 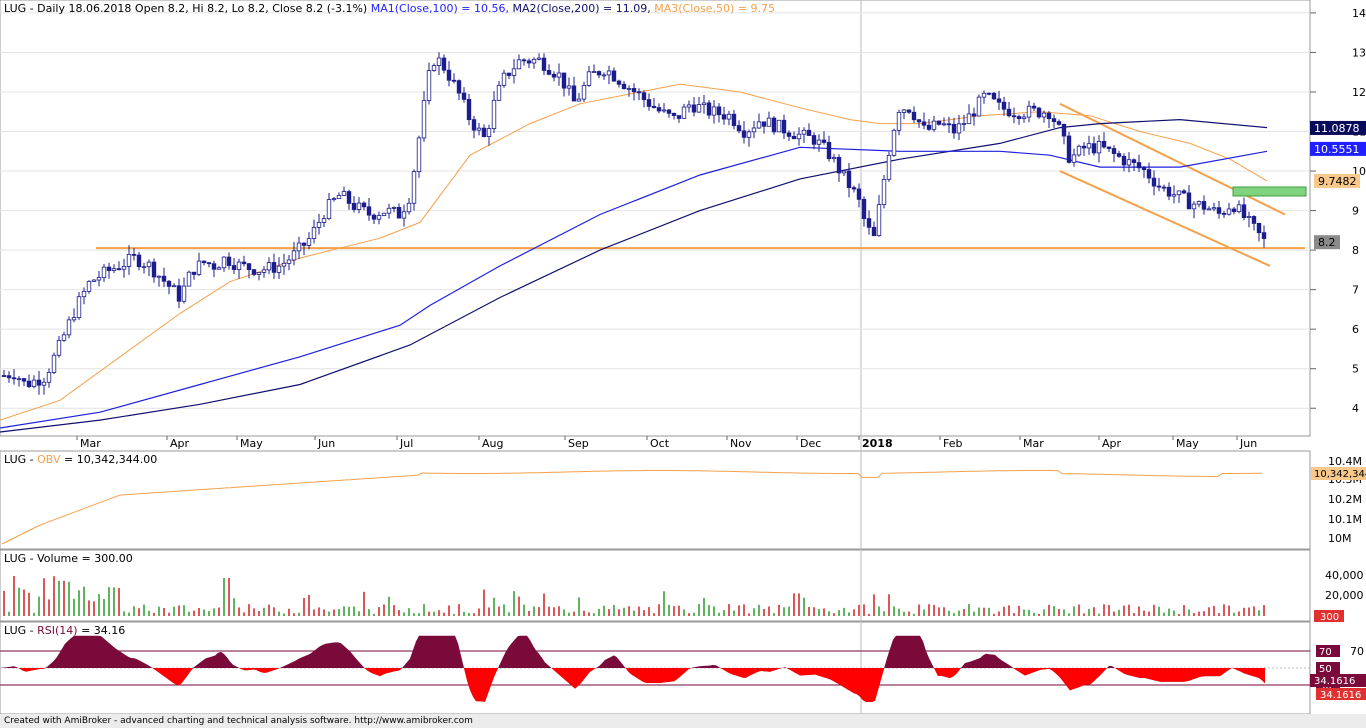 I want to click on y-axis-ticks: 4567891011121314, so click(x=1338, y=211).